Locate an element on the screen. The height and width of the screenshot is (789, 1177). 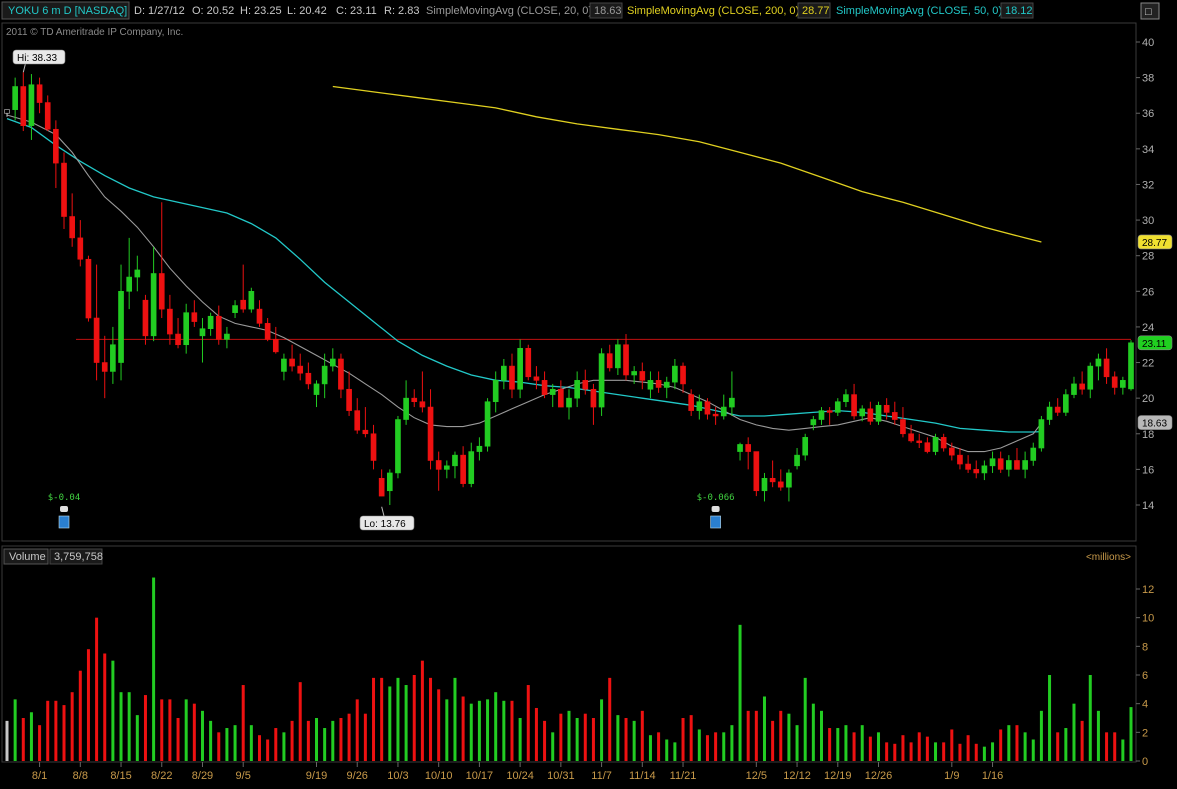
date-tick-label: 1/9 is located at coordinates (951, 776).